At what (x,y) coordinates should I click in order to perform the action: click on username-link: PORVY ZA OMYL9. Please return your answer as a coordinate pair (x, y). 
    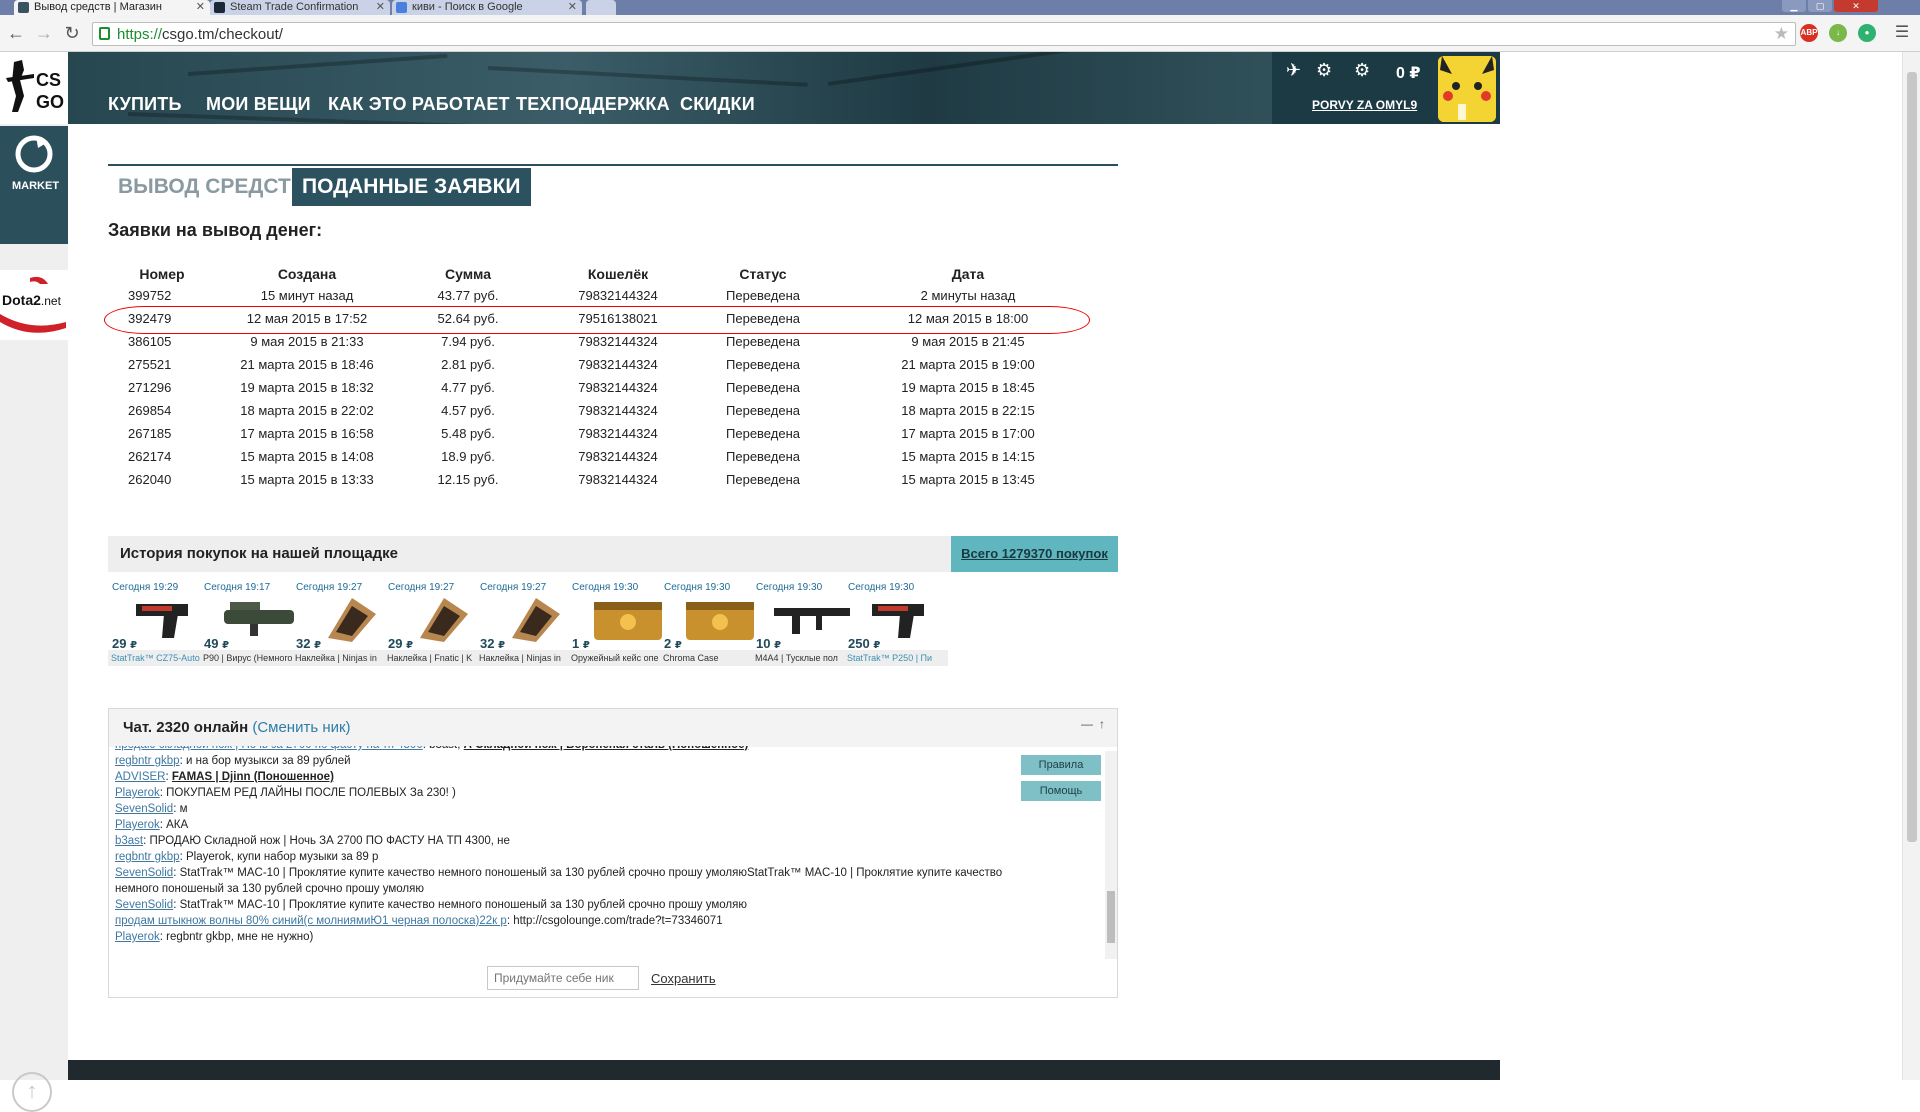
    Looking at the image, I should click on (1364, 105).